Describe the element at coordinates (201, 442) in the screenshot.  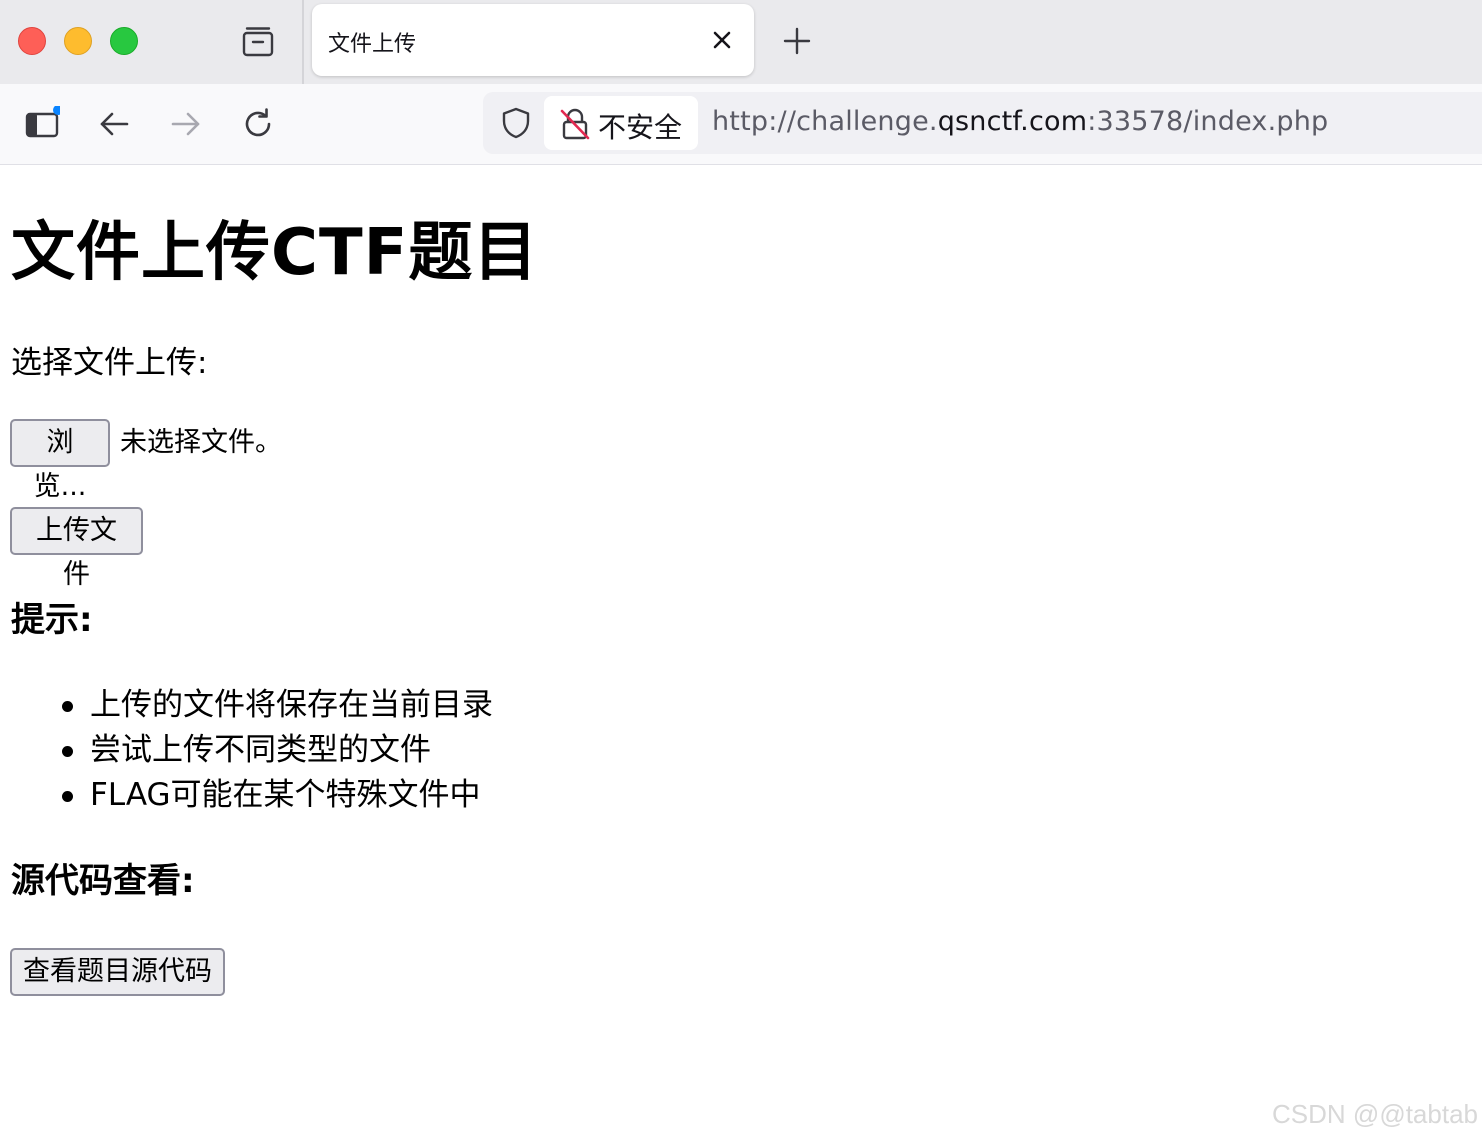
I see `file-status-text: 未选择文件。` at that location.